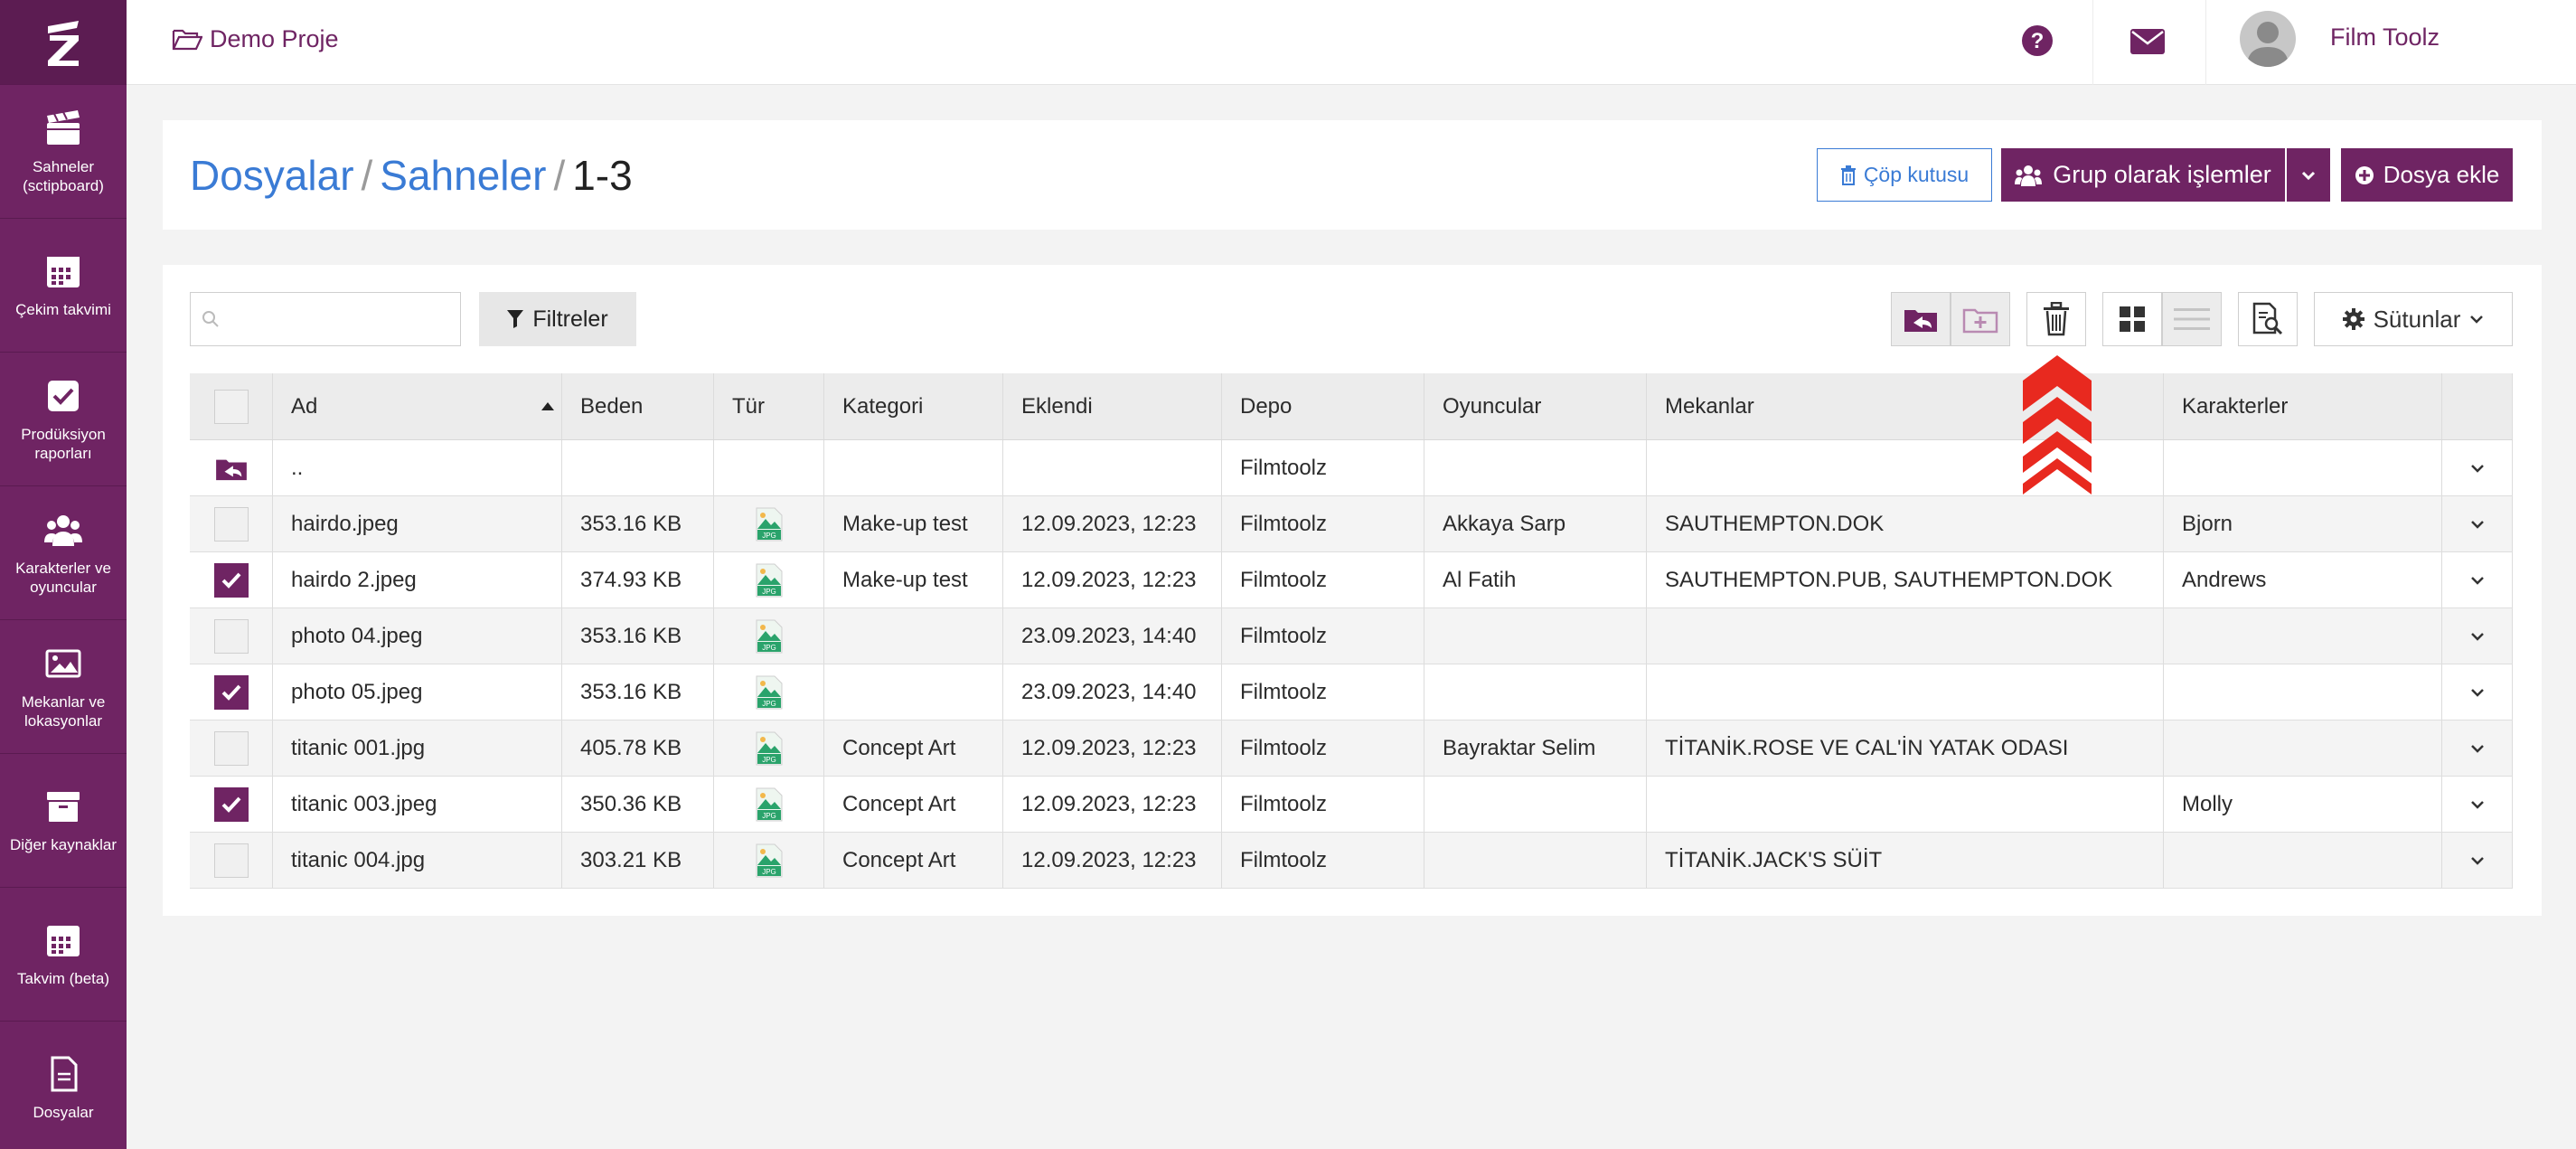 The height and width of the screenshot is (1149, 2576). Describe the element at coordinates (913, 692) in the screenshot. I see `category-cell` at that location.